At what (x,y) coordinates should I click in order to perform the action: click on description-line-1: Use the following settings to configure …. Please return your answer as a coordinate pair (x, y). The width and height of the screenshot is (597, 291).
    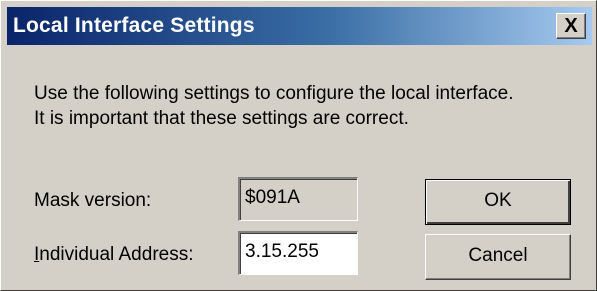
    Looking at the image, I should click on (274, 93).